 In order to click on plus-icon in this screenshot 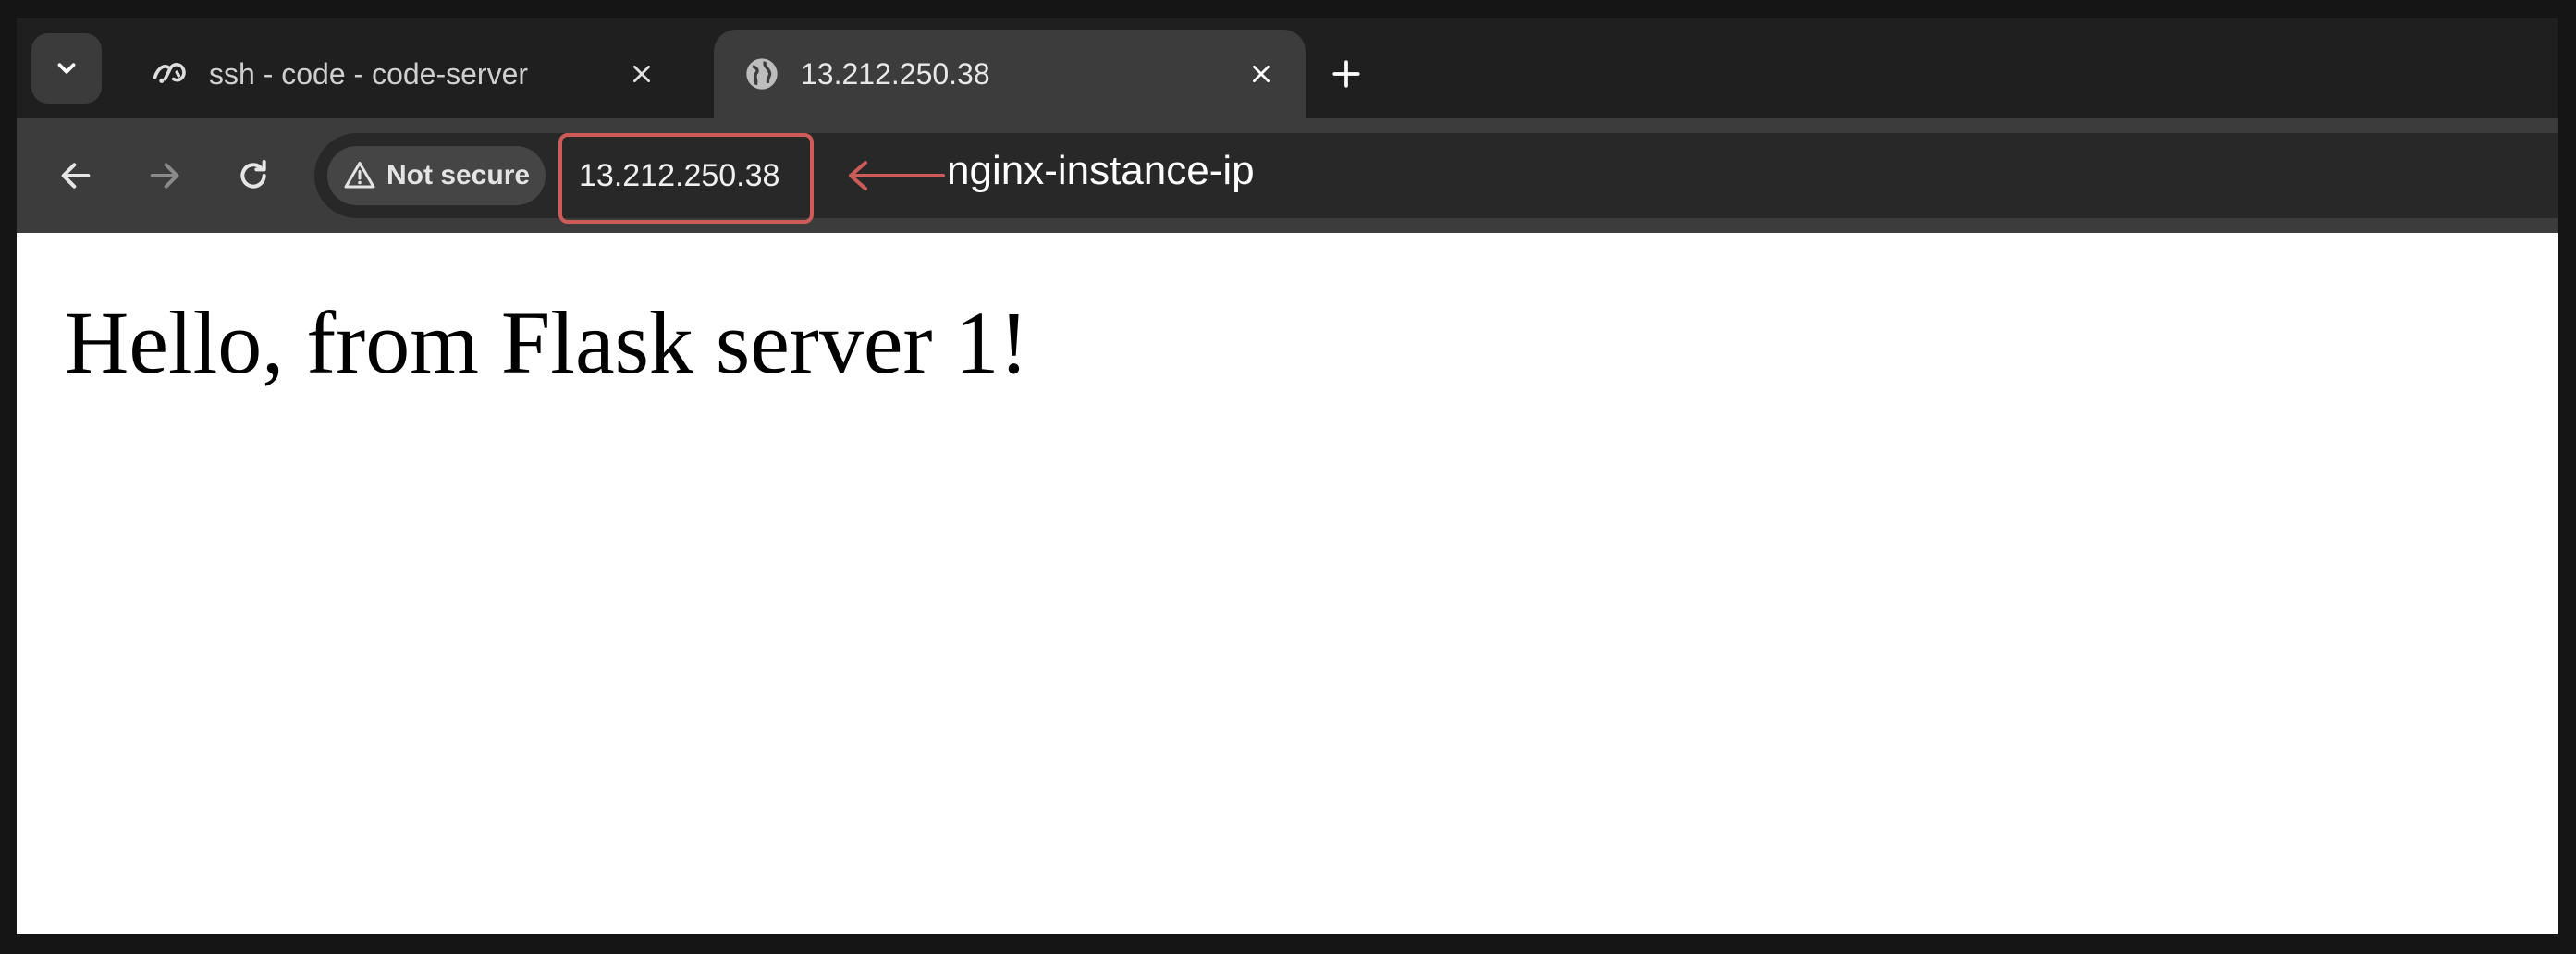, I will do `click(1346, 74)`.